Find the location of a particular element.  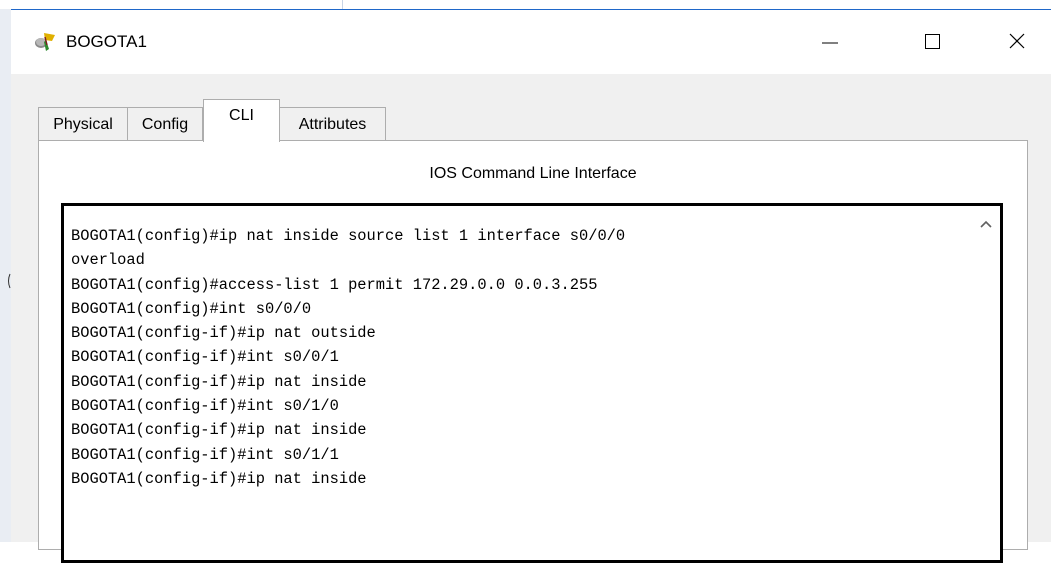

panel-title: IOS Command Line Interface is located at coordinates (533, 173).